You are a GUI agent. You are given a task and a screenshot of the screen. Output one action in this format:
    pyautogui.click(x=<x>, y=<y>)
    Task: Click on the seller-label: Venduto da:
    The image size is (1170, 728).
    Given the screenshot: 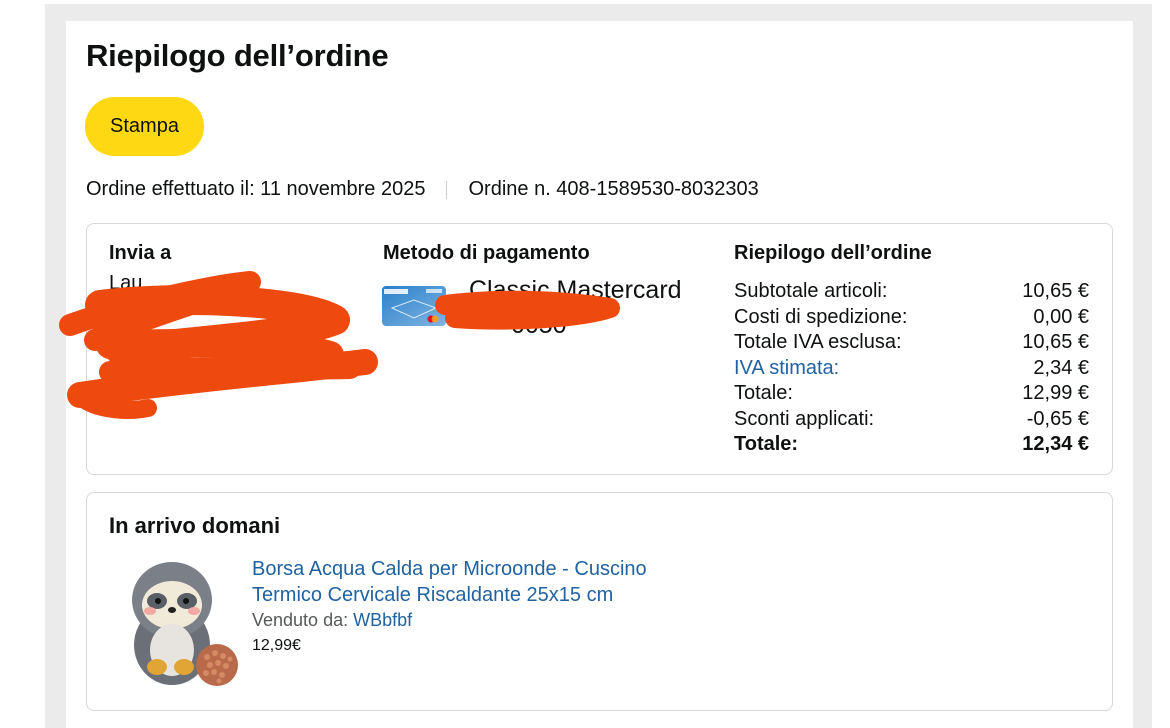 What is the action you would take?
    pyautogui.click(x=300, y=620)
    